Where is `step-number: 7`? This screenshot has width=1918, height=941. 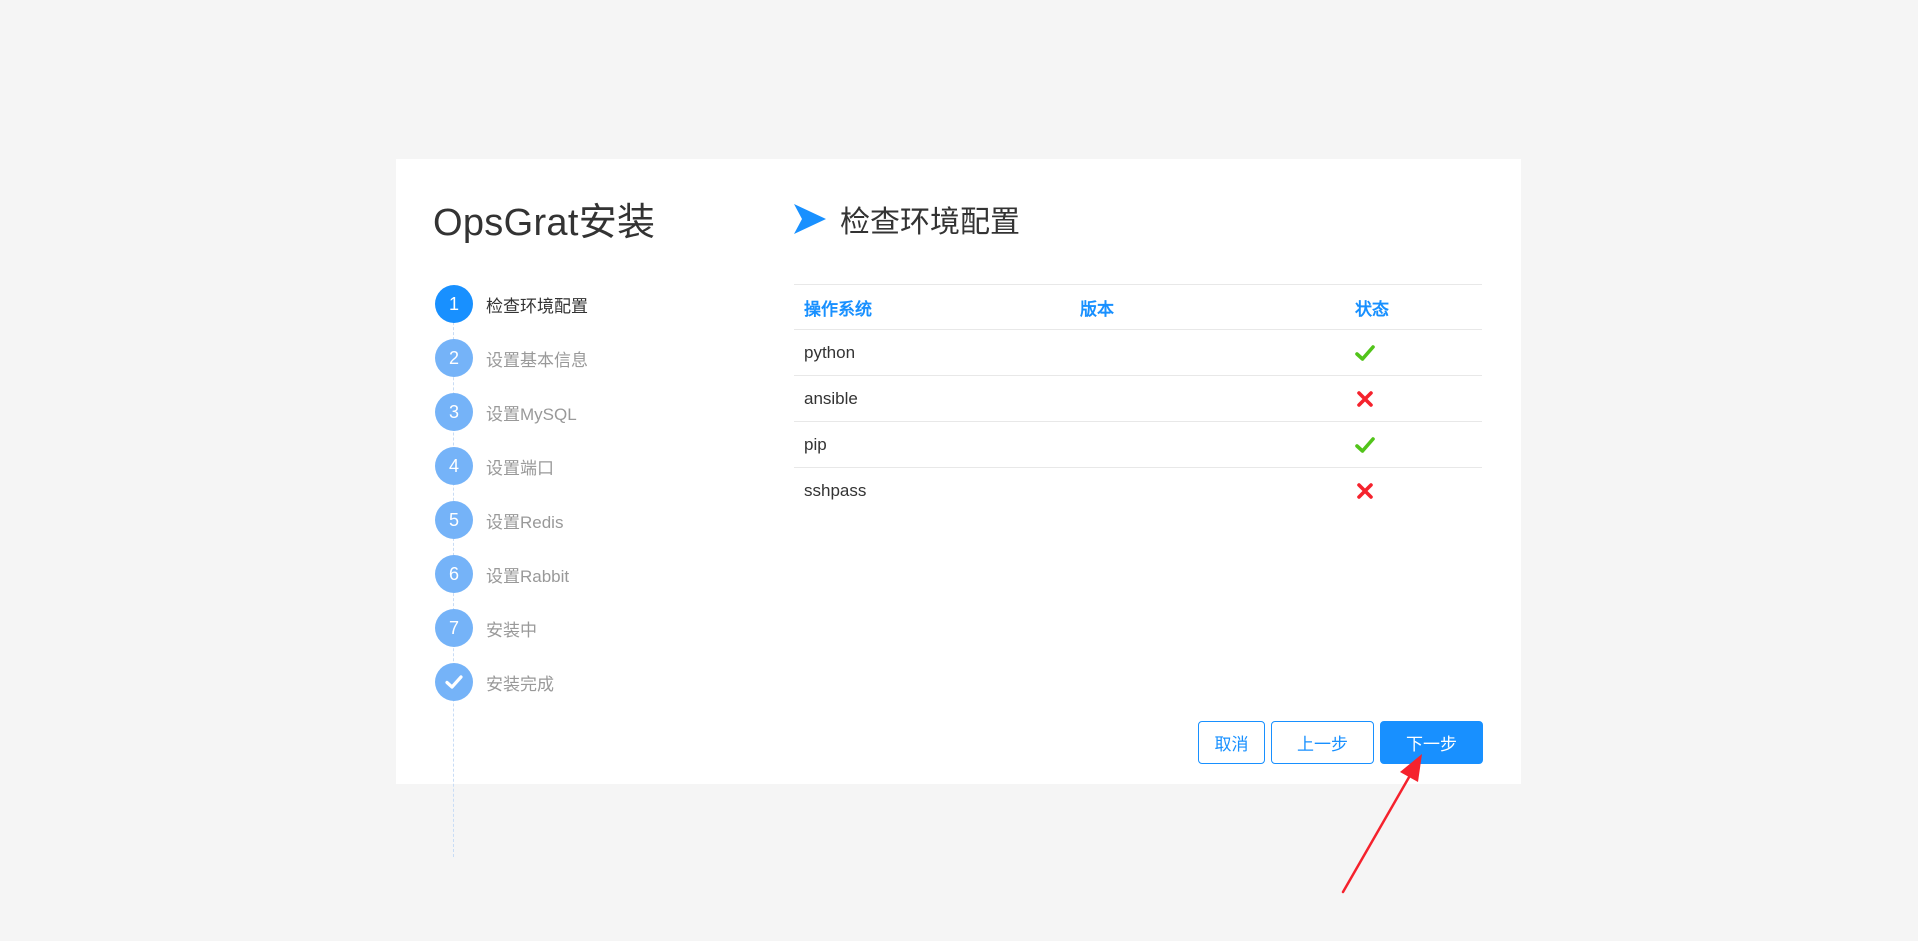 step-number: 7 is located at coordinates (454, 628).